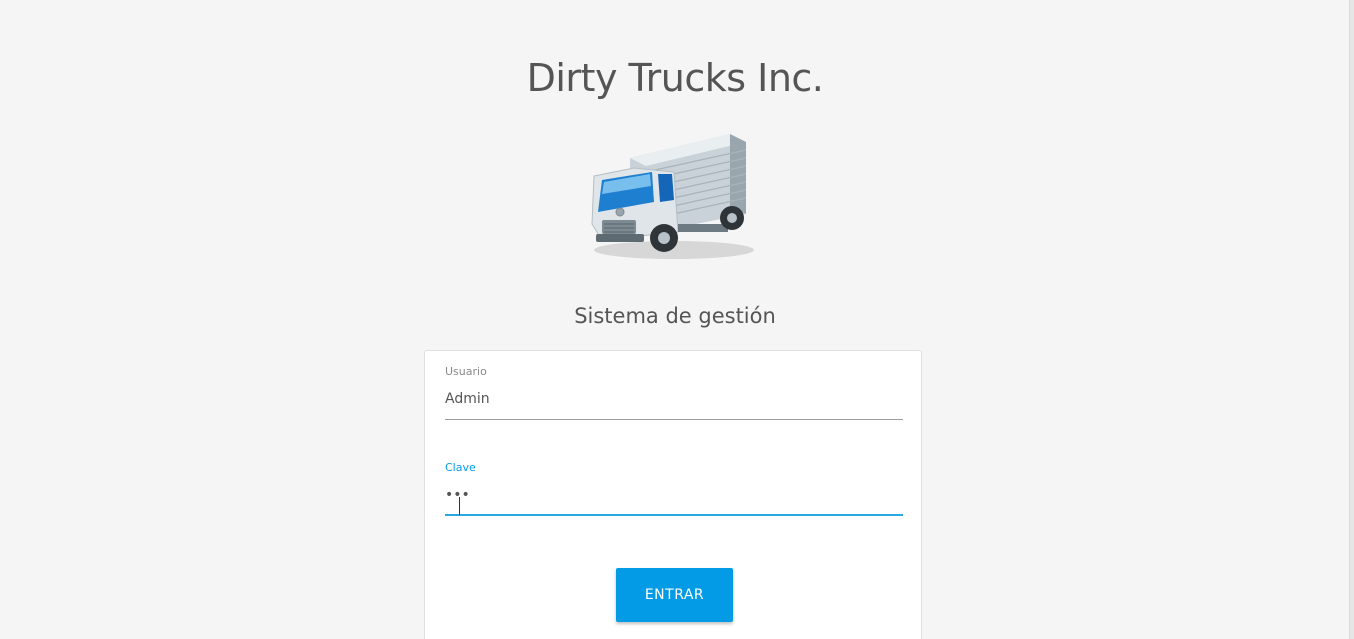 This screenshot has height=639, width=1354. I want to click on password-label: Clave, so click(460, 467).